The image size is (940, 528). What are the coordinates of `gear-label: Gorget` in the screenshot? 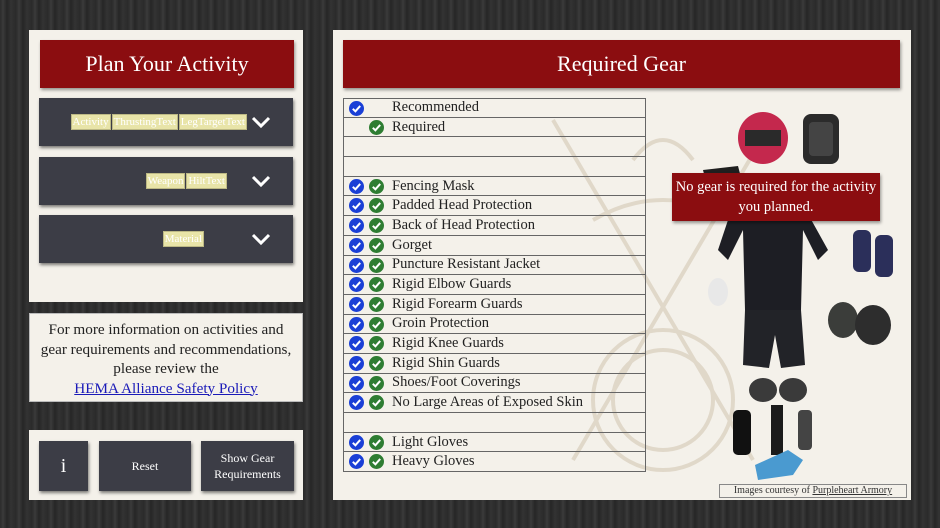 It's located at (412, 244).